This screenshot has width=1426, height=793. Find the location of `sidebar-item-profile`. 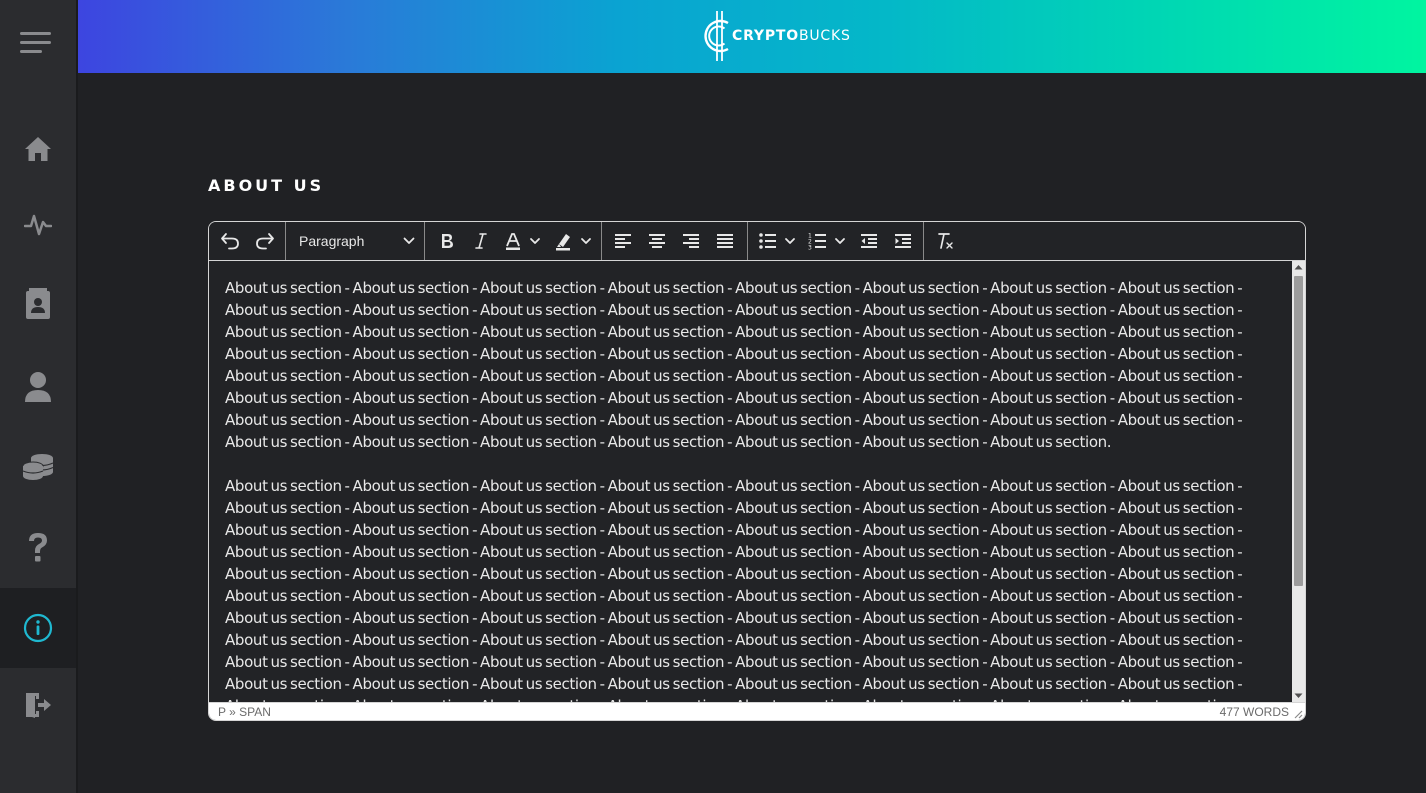

sidebar-item-profile is located at coordinates (38, 387).